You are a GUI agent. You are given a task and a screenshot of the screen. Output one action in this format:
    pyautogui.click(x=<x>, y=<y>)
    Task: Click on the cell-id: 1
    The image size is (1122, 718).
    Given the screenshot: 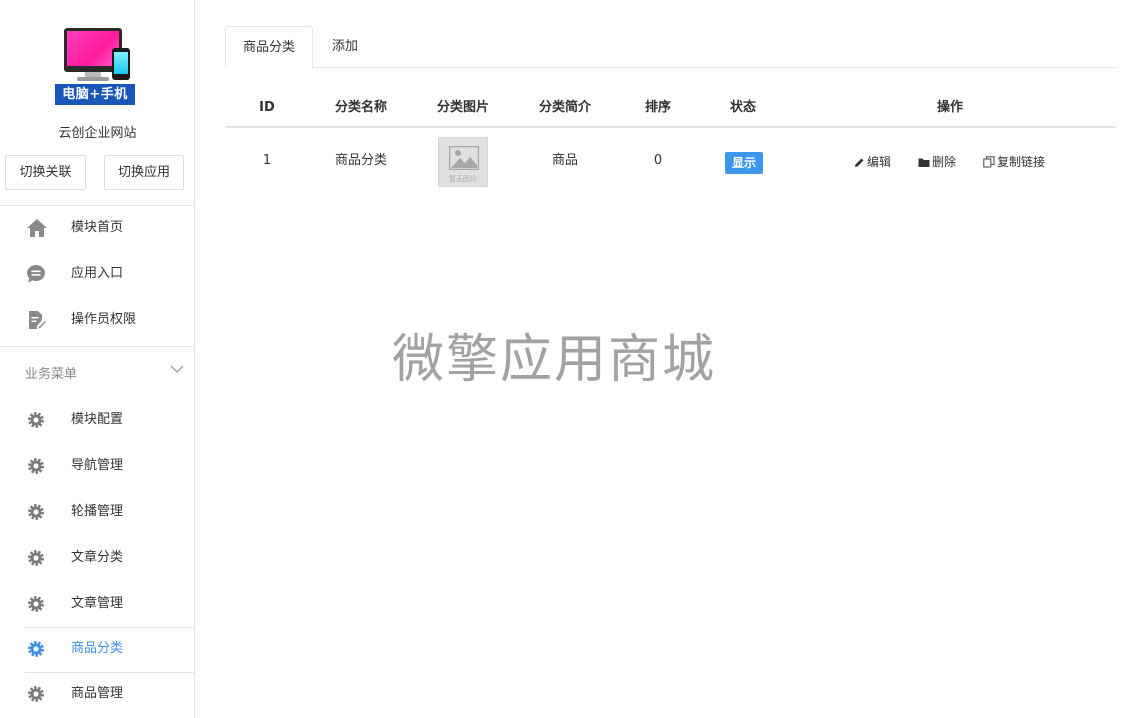 What is the action you would take?
    pyautogui.click(x=267, y=160)
    